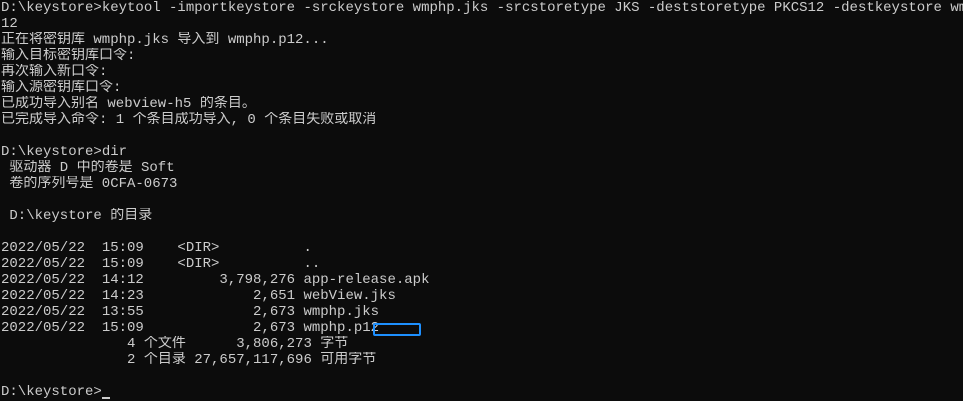 The height and width of the screenshot is (401, 963). I want to click on terminal-line: 输入目标密钥库口令:, so click(68, 56).